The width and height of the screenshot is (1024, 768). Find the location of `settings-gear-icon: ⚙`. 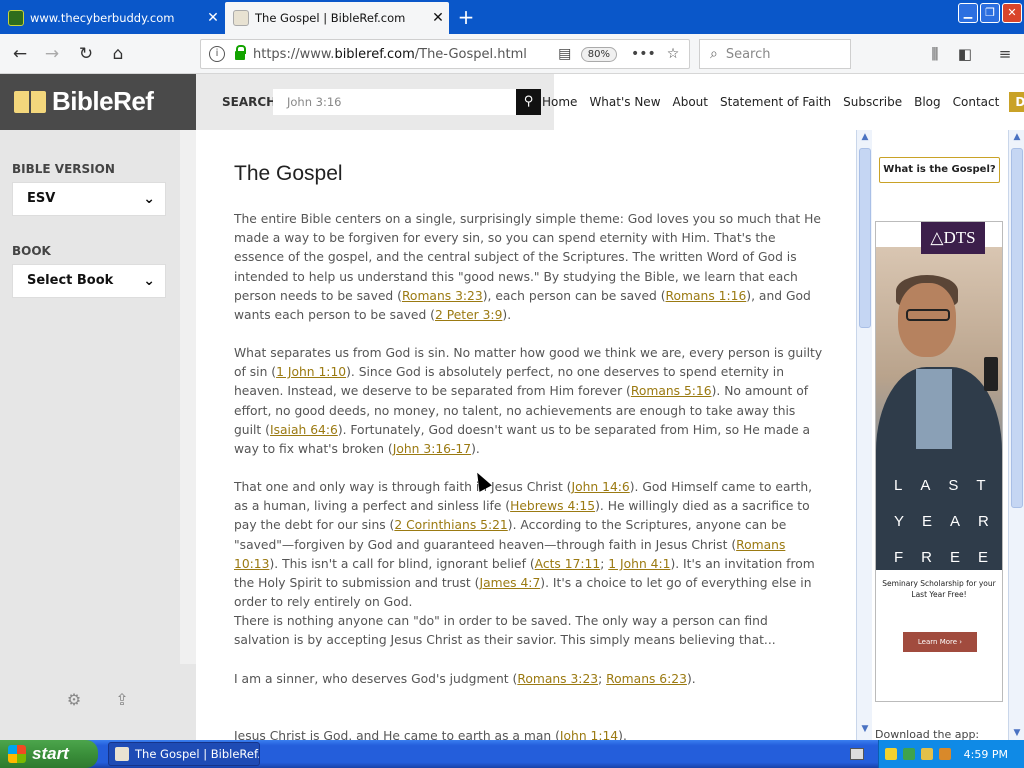

settings-gear-icon: ⚙ is located at coordinates (74, 701).